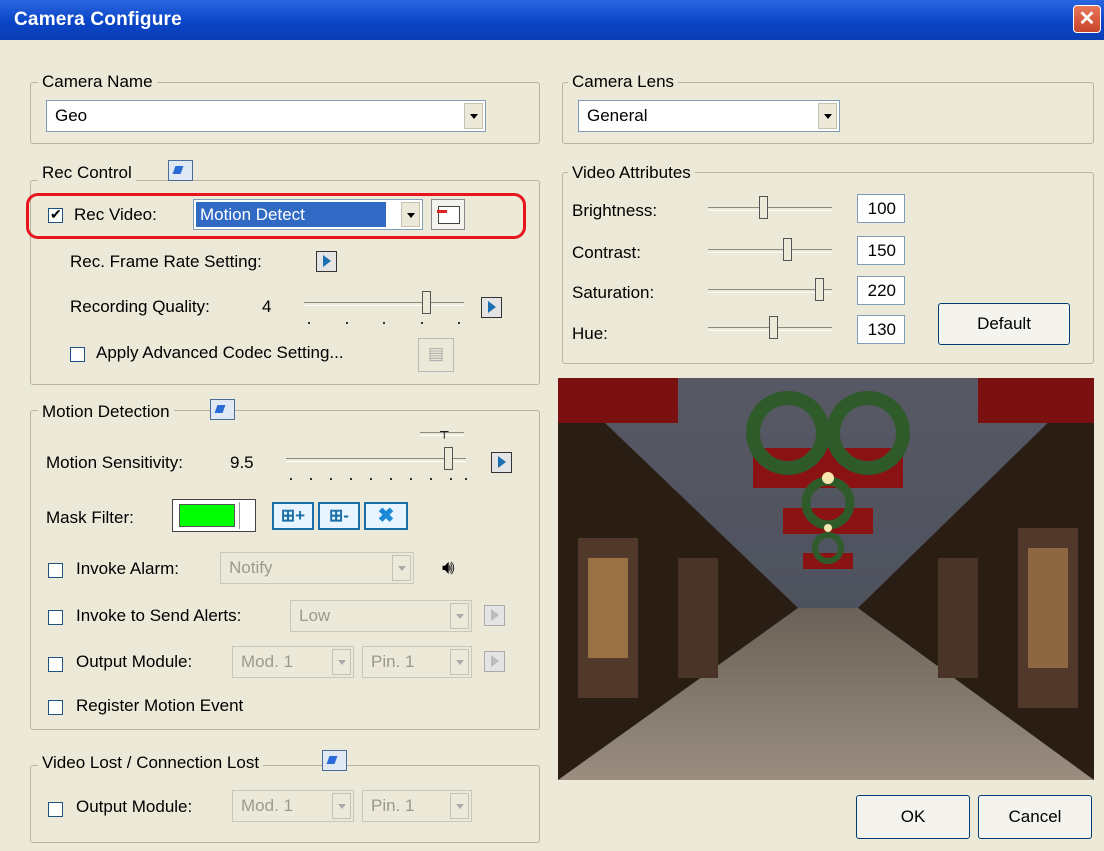  Describe the element at coordinates (242, 462) in the screenshot. I see `motion-sensitivity-value: 9.5` at that location.